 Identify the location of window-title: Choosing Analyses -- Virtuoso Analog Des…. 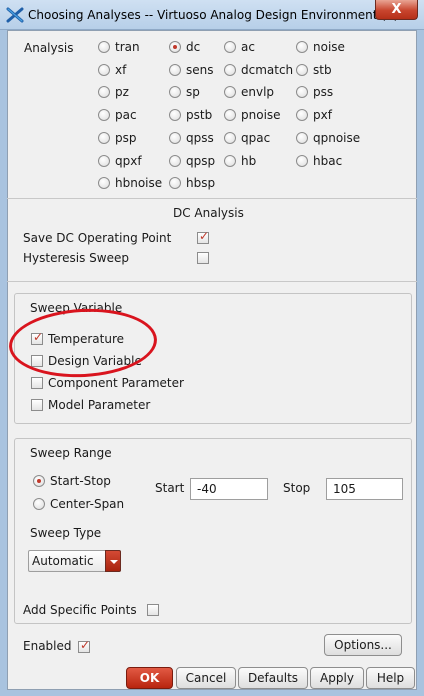
(213, 15).